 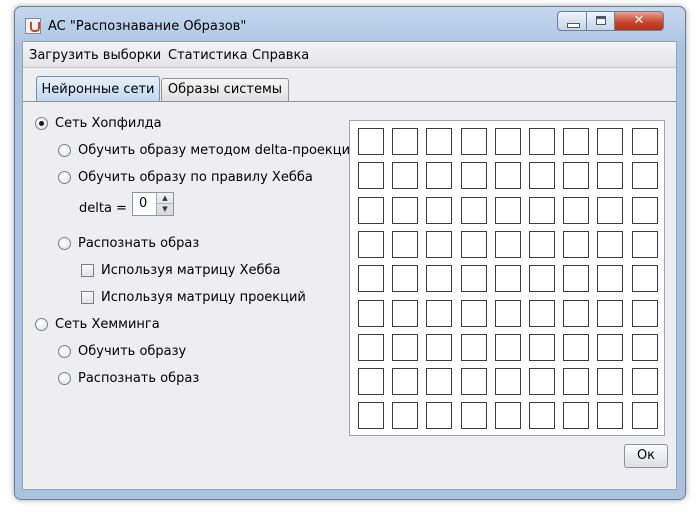 What do you see at coordinates (128, 243) in the screenshot?
I see `hopfield-recognize-option: Распознать образ` at bounding box center [128, 243].